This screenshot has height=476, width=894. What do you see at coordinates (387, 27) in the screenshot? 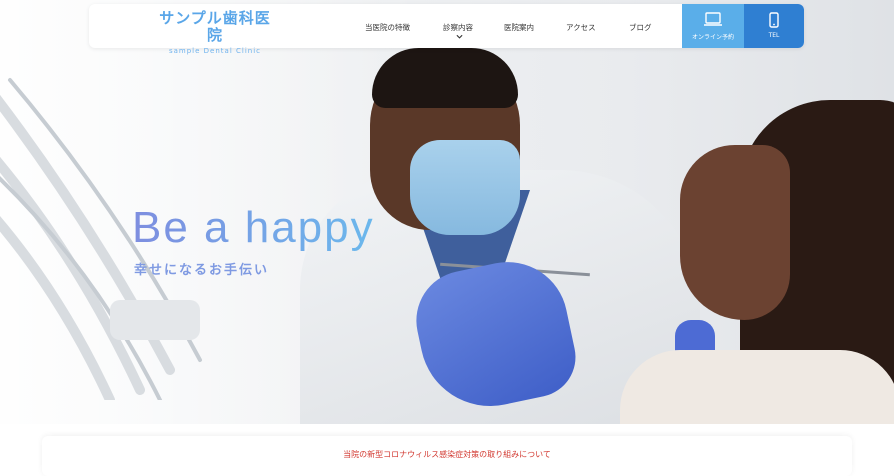
I see `nav-item-features: 当医院の特徴` at bounding box center [387, 27].